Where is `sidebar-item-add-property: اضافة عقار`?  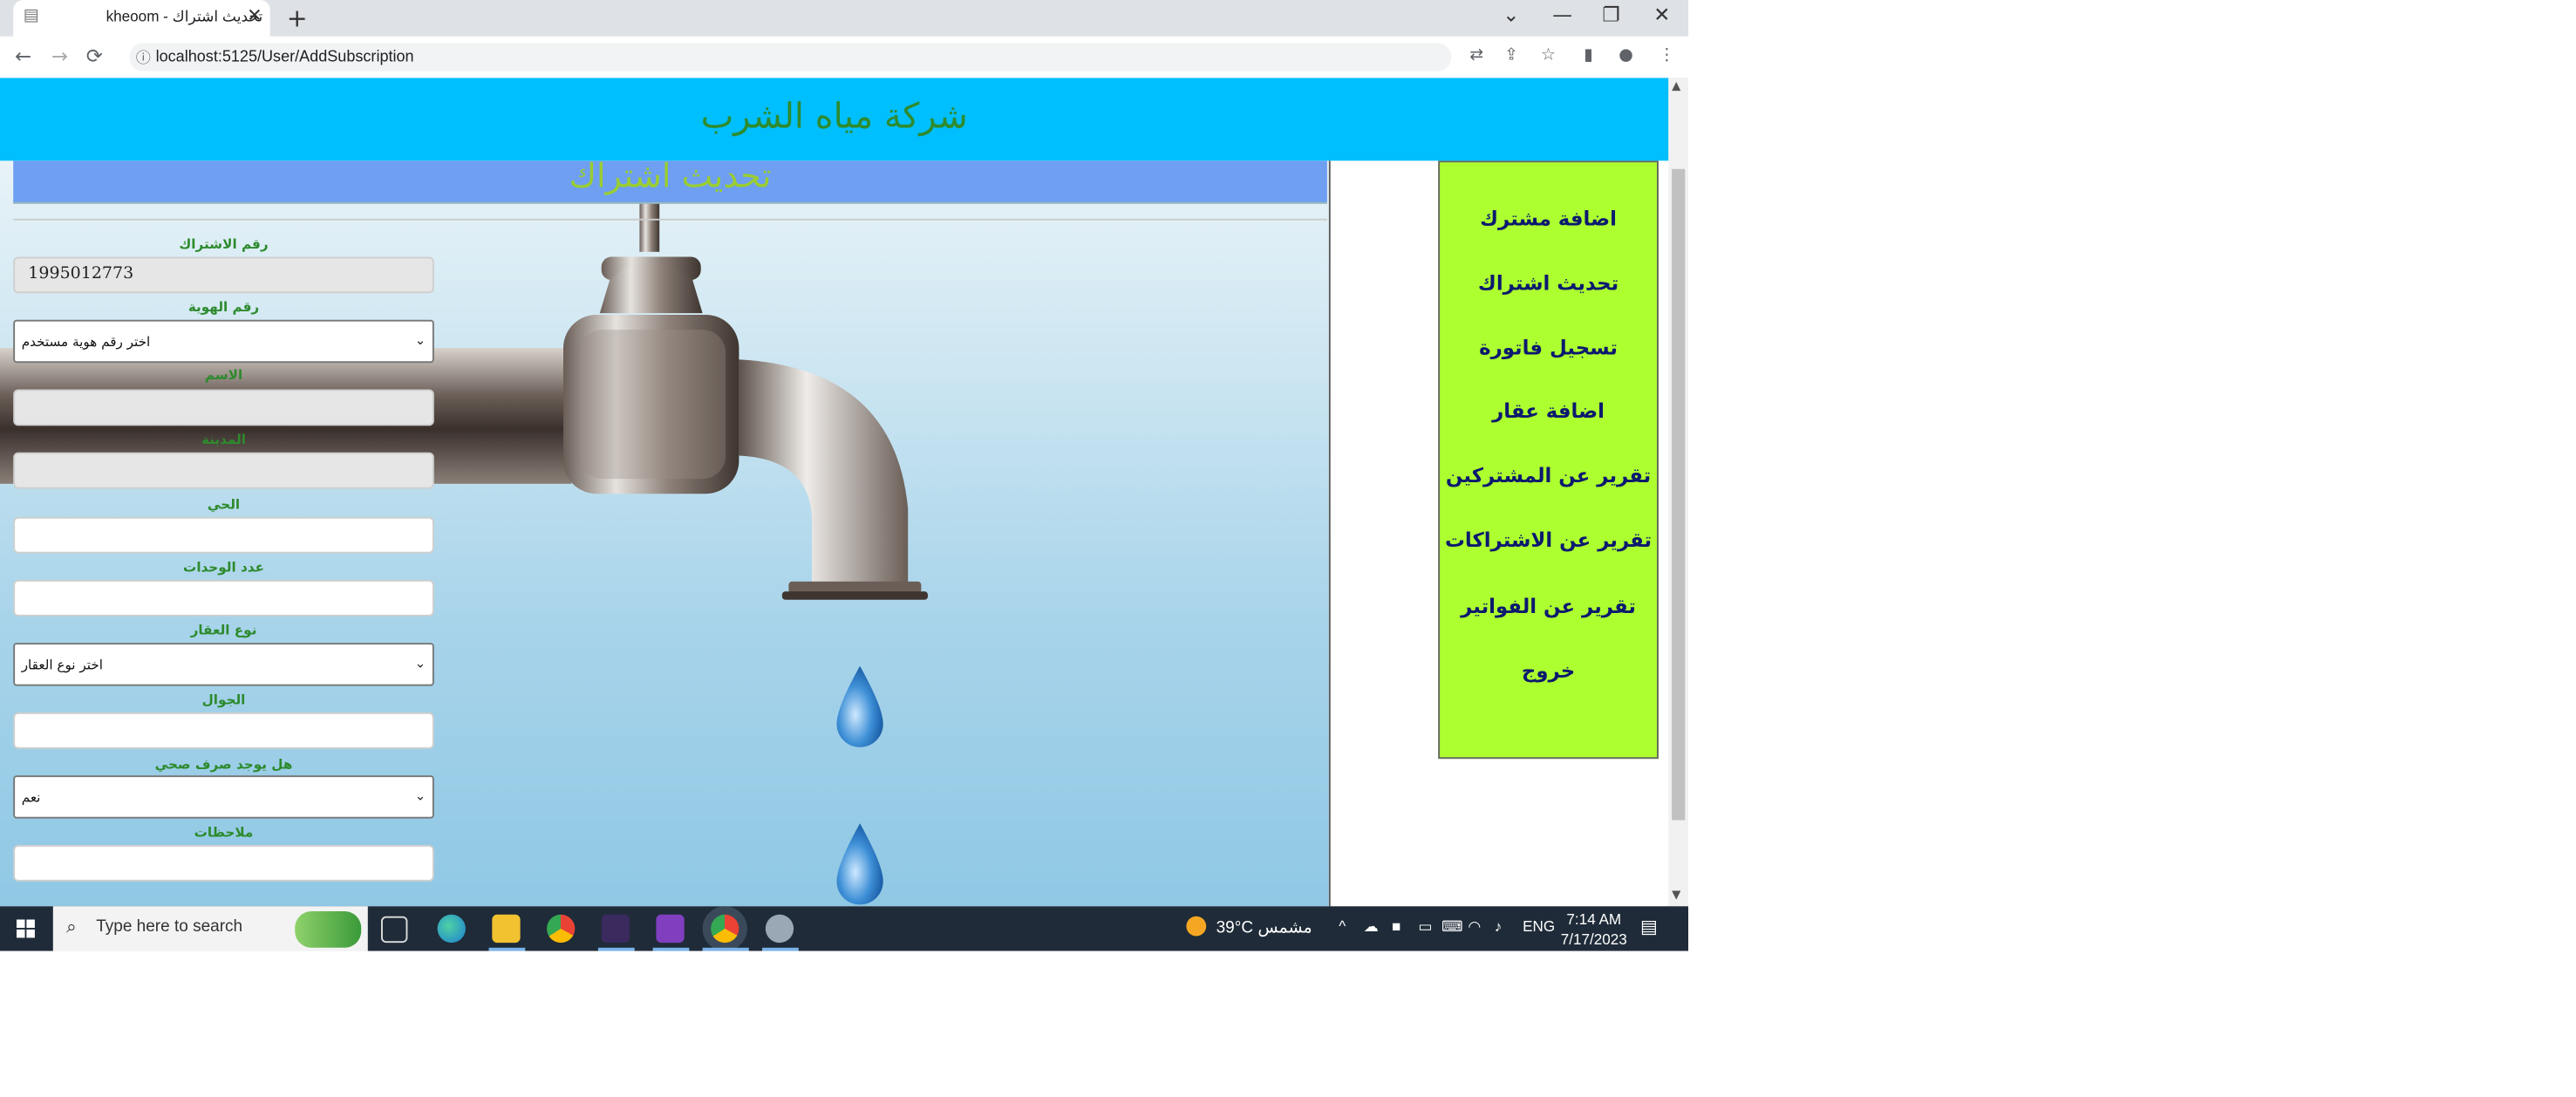 sidebar-item-add-property: اضافة عقار is located at coordinates (1549, 411).